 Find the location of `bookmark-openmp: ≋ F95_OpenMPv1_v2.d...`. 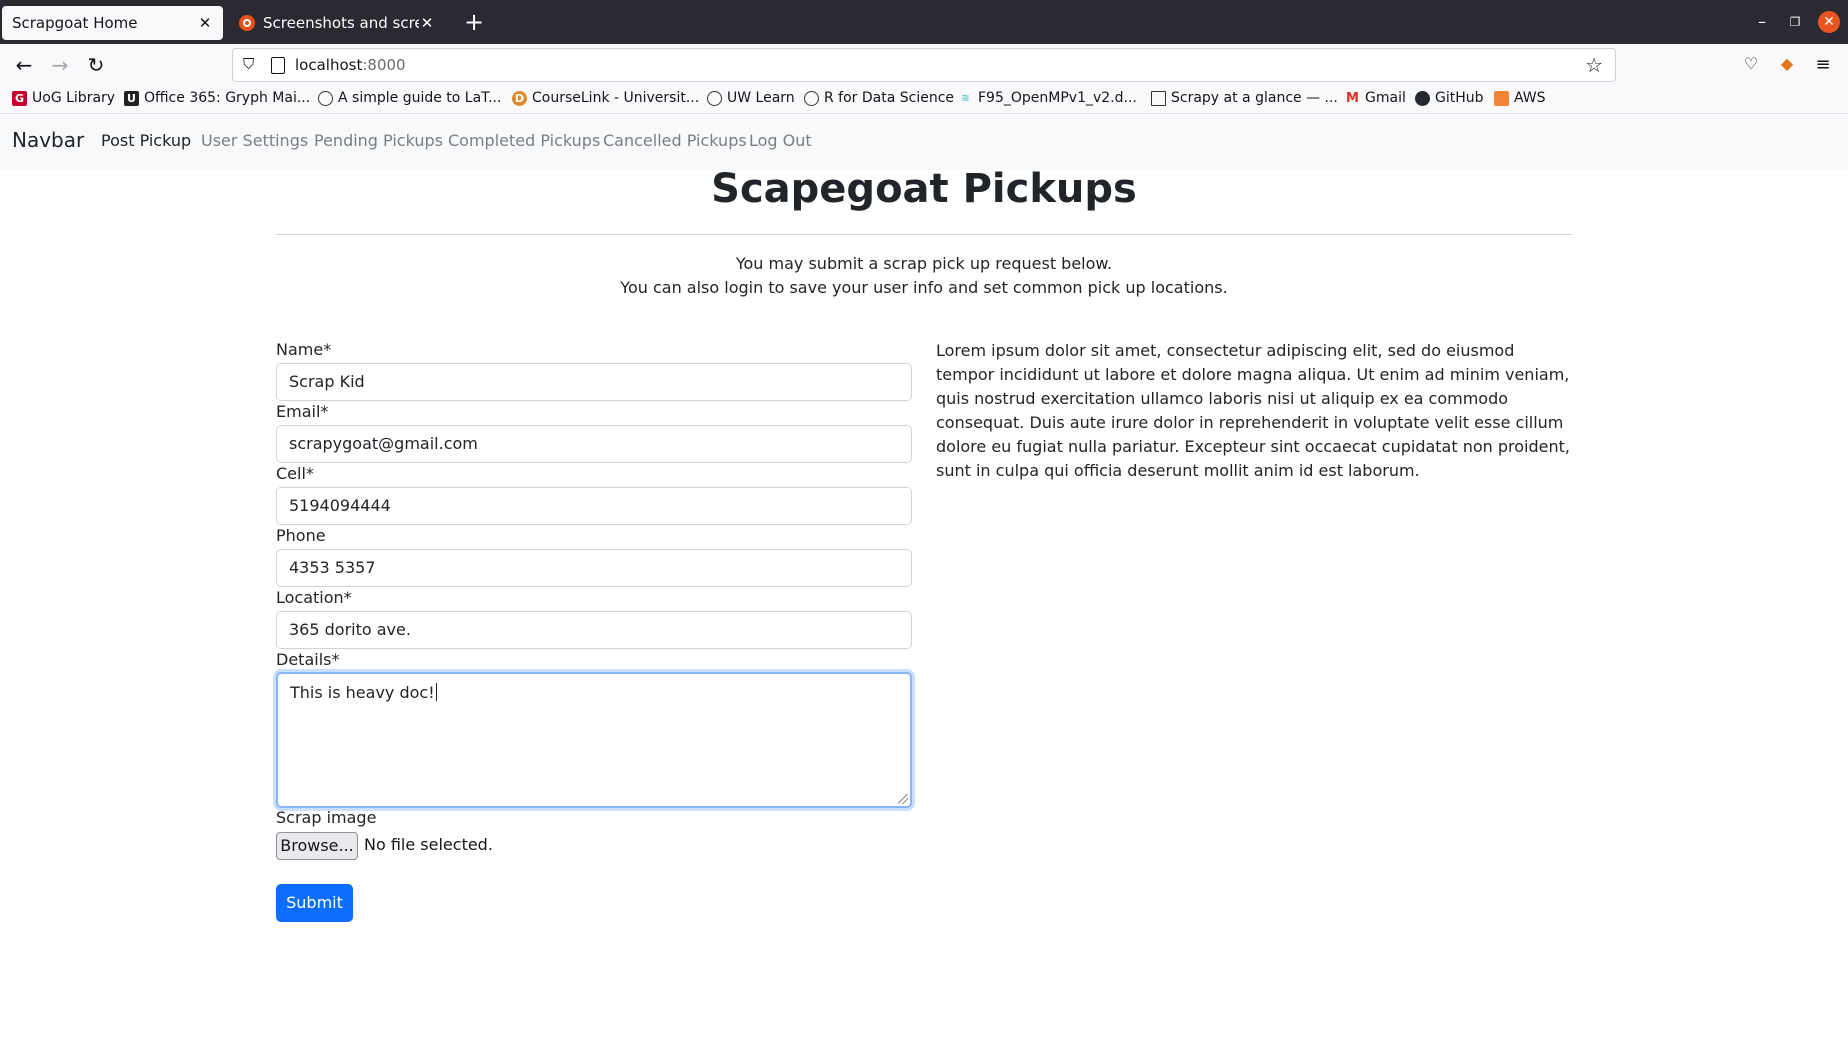

bookmark-openmp: ≋ F95_OpenMPv1_v2.d... is located at coordinates (1047, 98).